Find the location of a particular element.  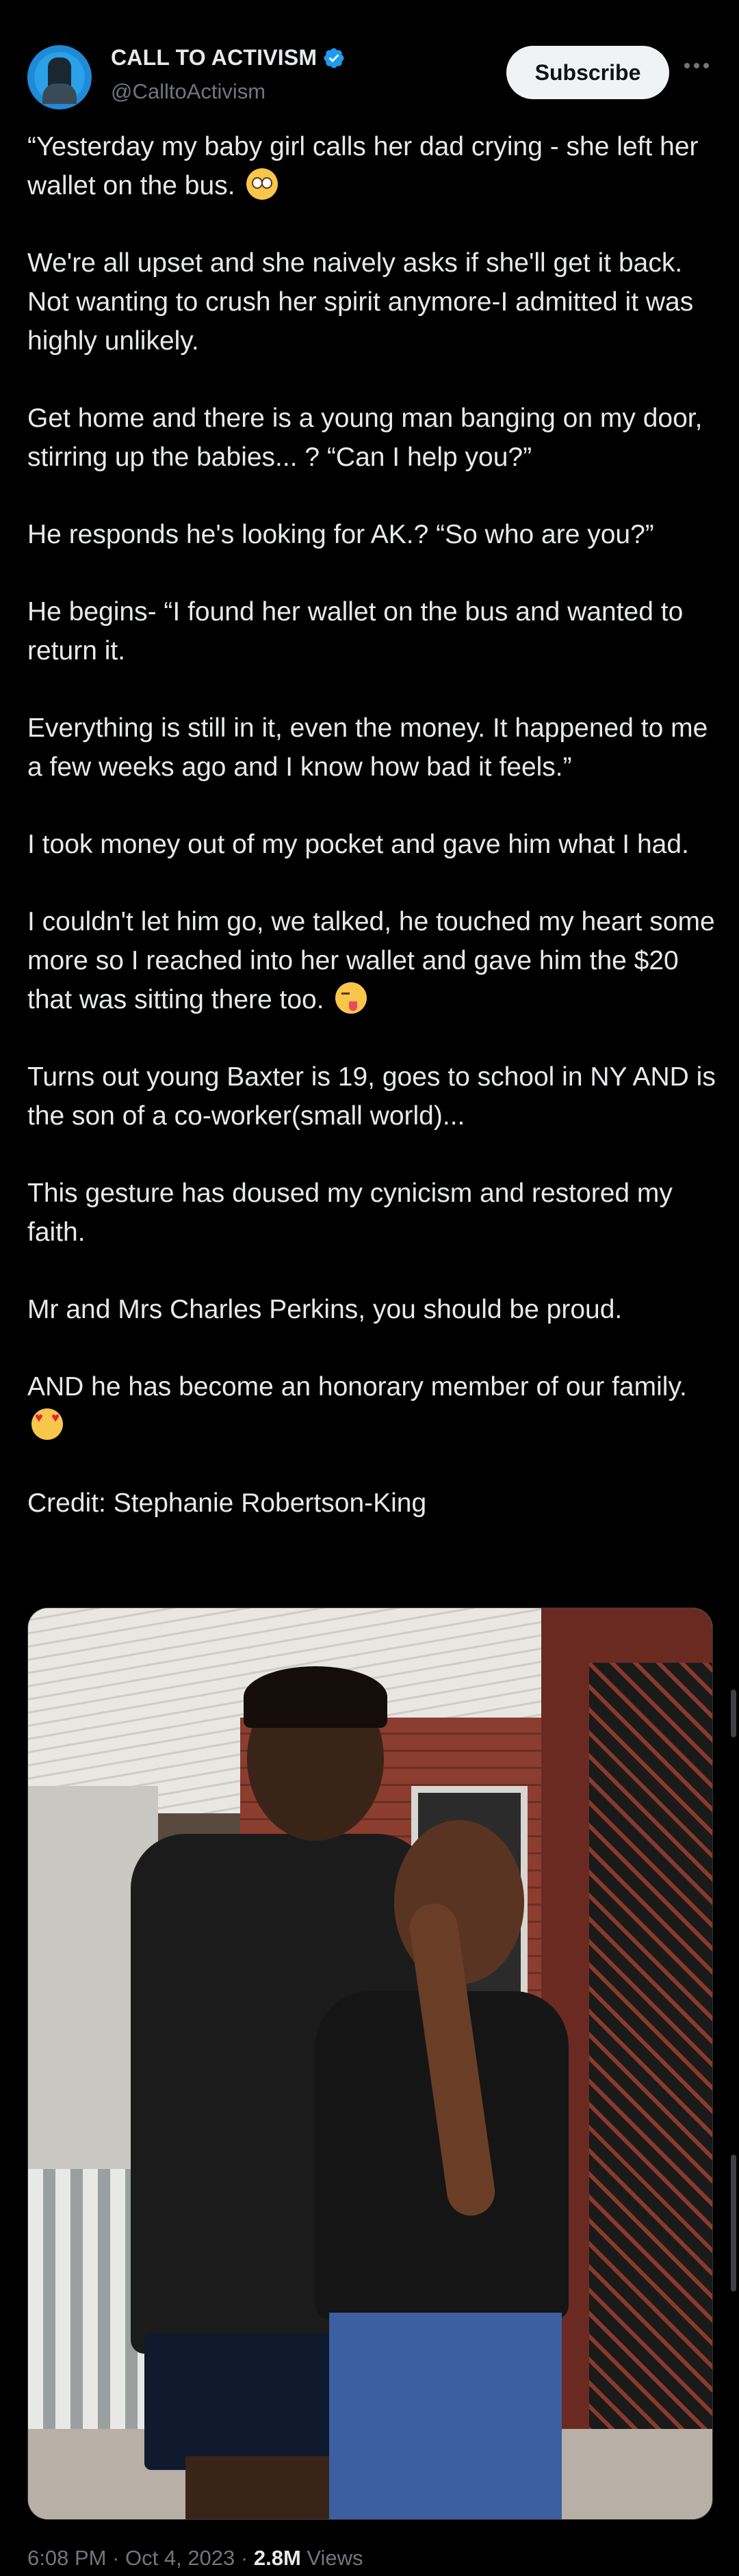

flushed-face-icon is located at coordinates (262, 184).